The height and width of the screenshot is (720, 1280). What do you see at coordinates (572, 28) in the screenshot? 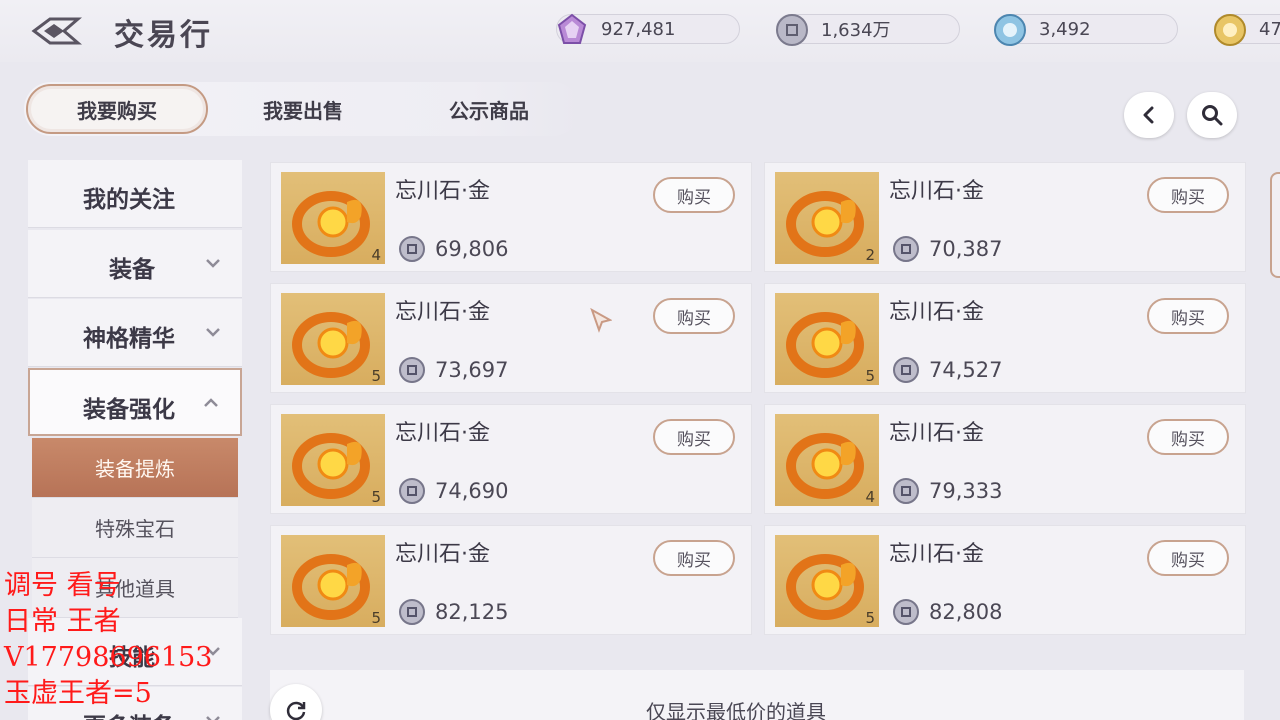
I see `crystal-icon` at bounding box center [572, 28].